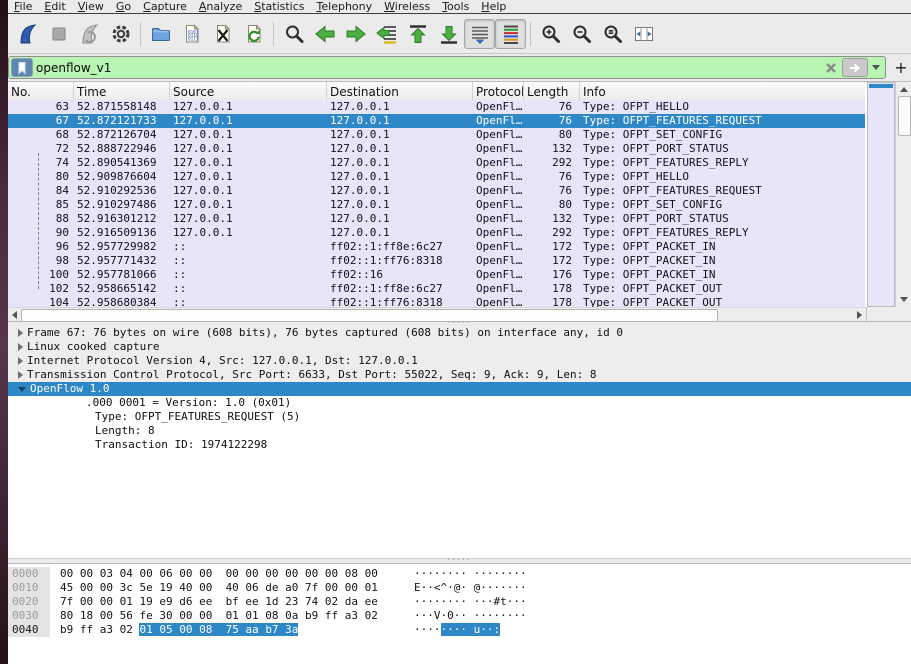  Describe the element at coordinates (293, 34) in the screenshot. I see `find-packet-button` at that location.